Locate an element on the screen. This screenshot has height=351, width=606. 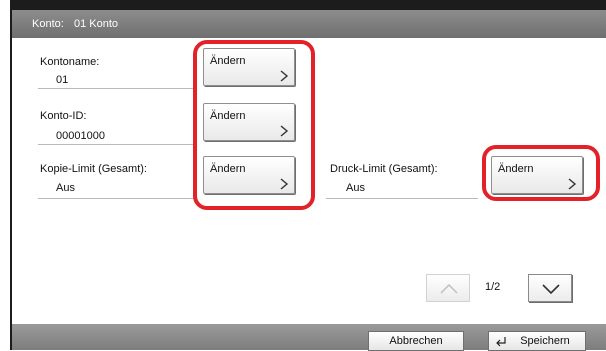
chevron-down-icon is located at coordinates (551, 289).